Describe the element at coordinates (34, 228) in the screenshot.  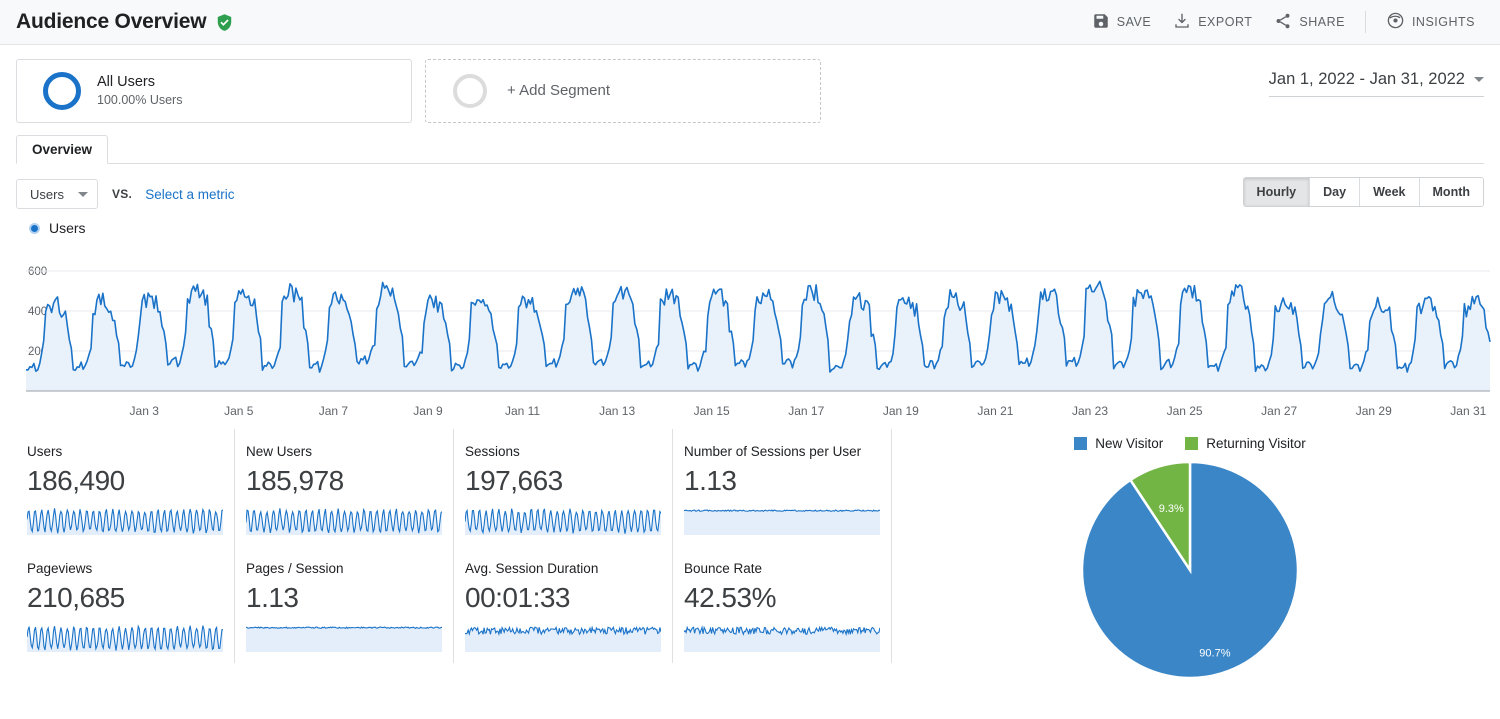
I see `series-dot-icon` at that location.